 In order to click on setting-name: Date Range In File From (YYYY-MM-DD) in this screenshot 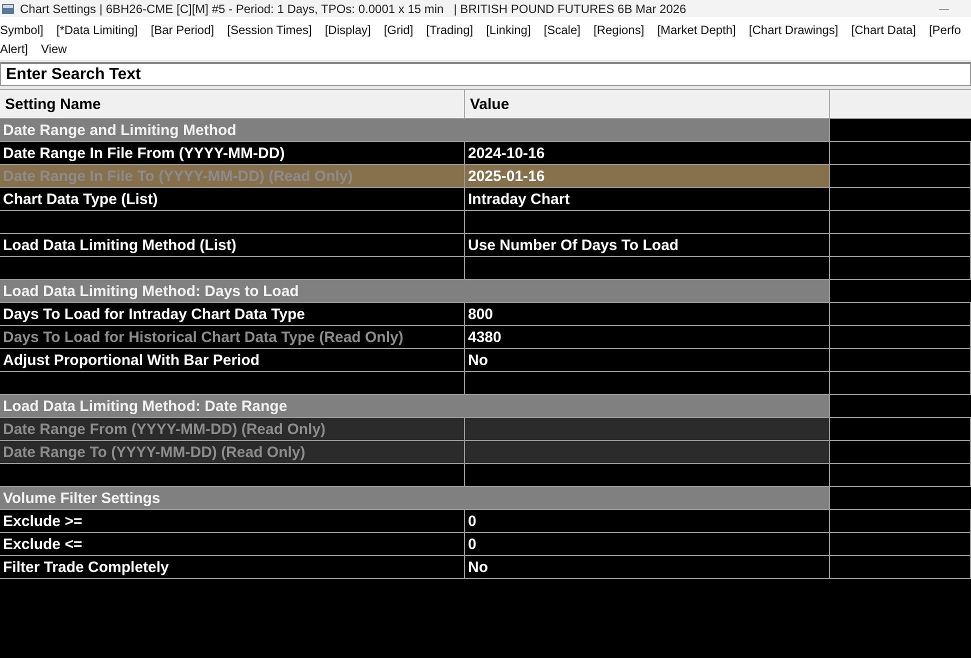, I will do `click(232, 153)`.